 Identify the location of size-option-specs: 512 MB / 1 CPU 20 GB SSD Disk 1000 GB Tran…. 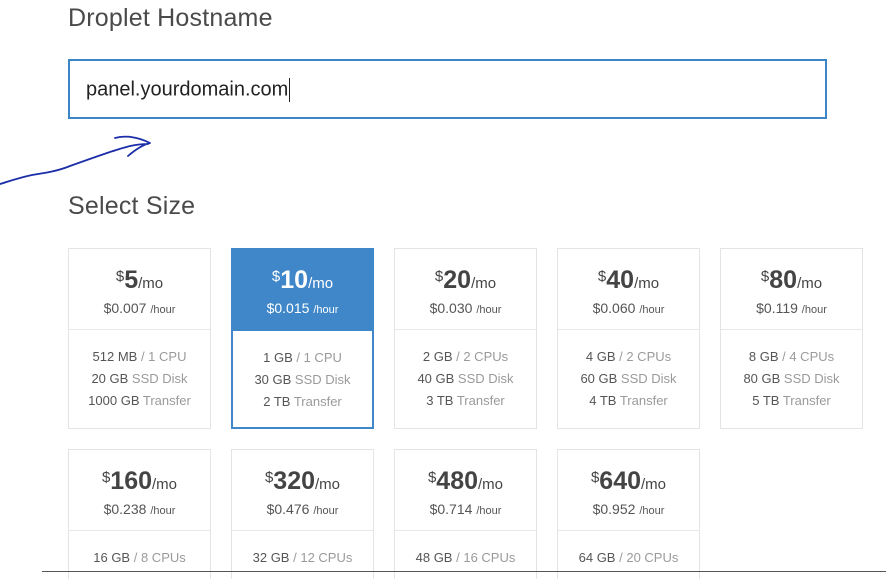
(139, 371).